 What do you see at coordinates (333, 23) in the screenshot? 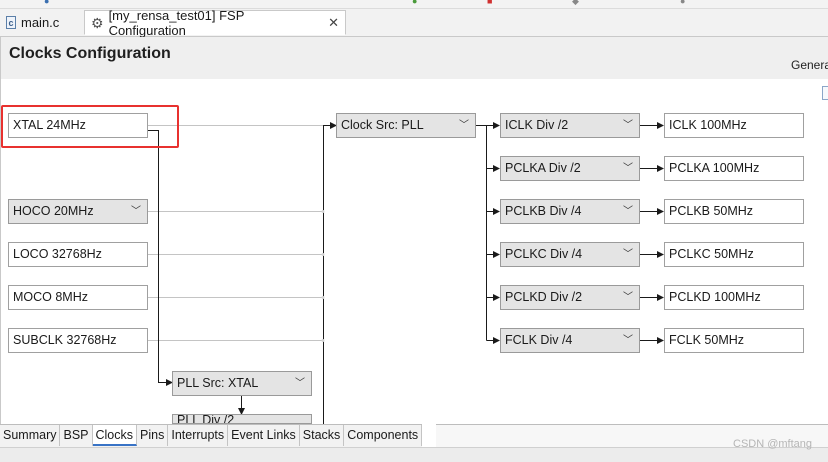
I see `close-icon: ✕` at bounding box center [333, 23].